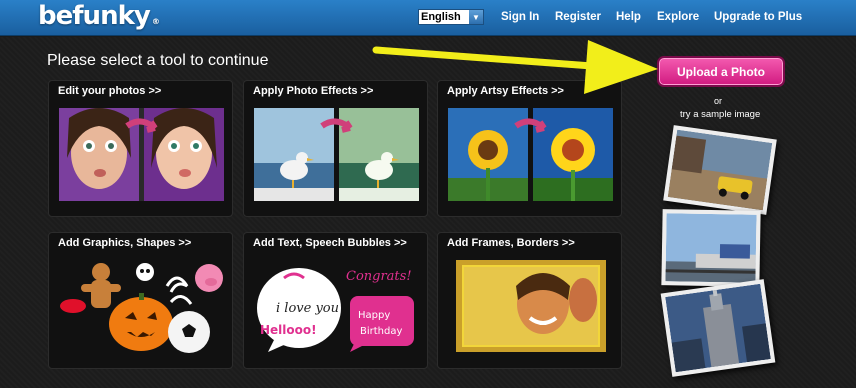 The height and width of the screenshot is (388, 856). What do you see at coordinates (678, 17) in the screenshot?
I see `nav-explore-link: Explore` at bounding box center [678, 17].